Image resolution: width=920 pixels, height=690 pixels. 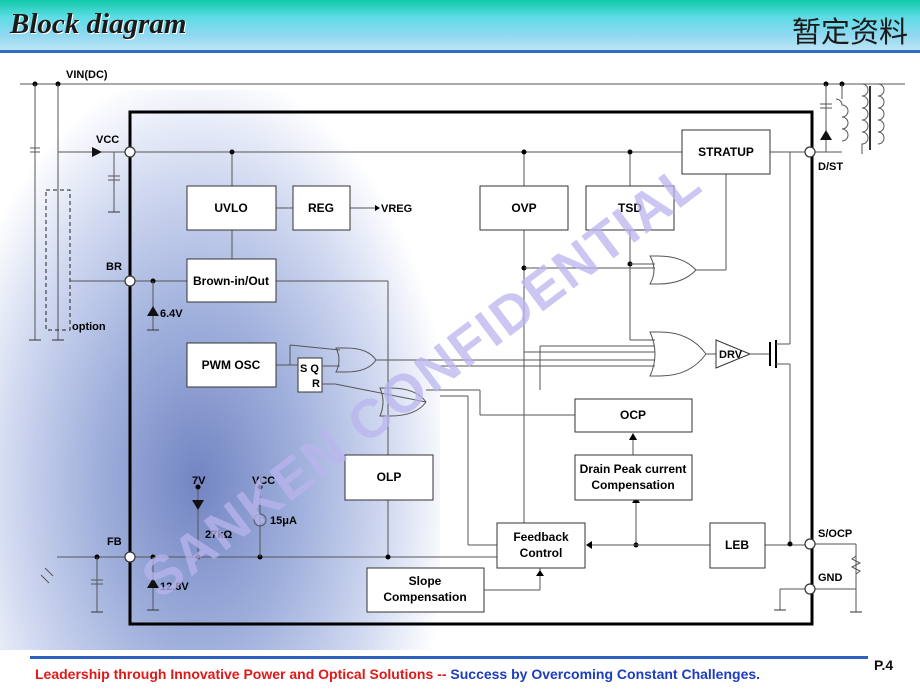 I want to click on socp-label: S/OCP, so click(x=835, y=534).